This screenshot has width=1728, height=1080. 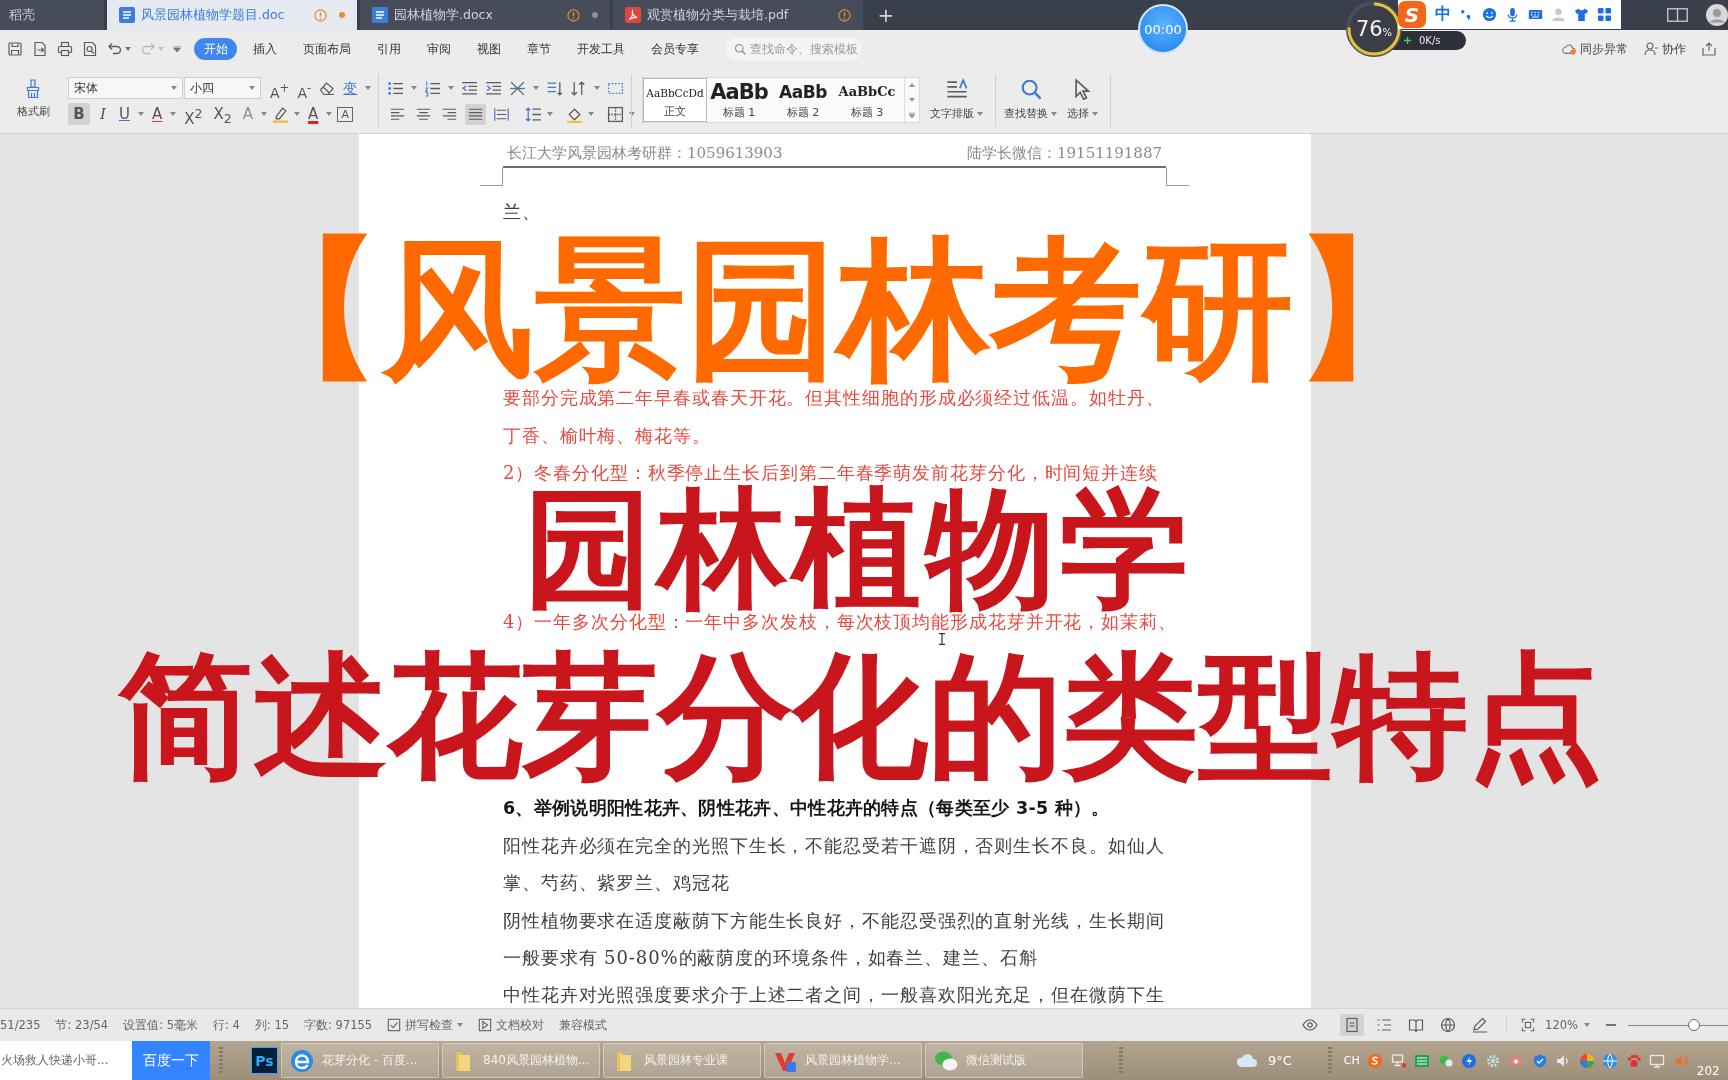 What do you see at coordinates (90, 49) in the screenshot?
I see `print-preview-icon` at bounding box center [90, 49].